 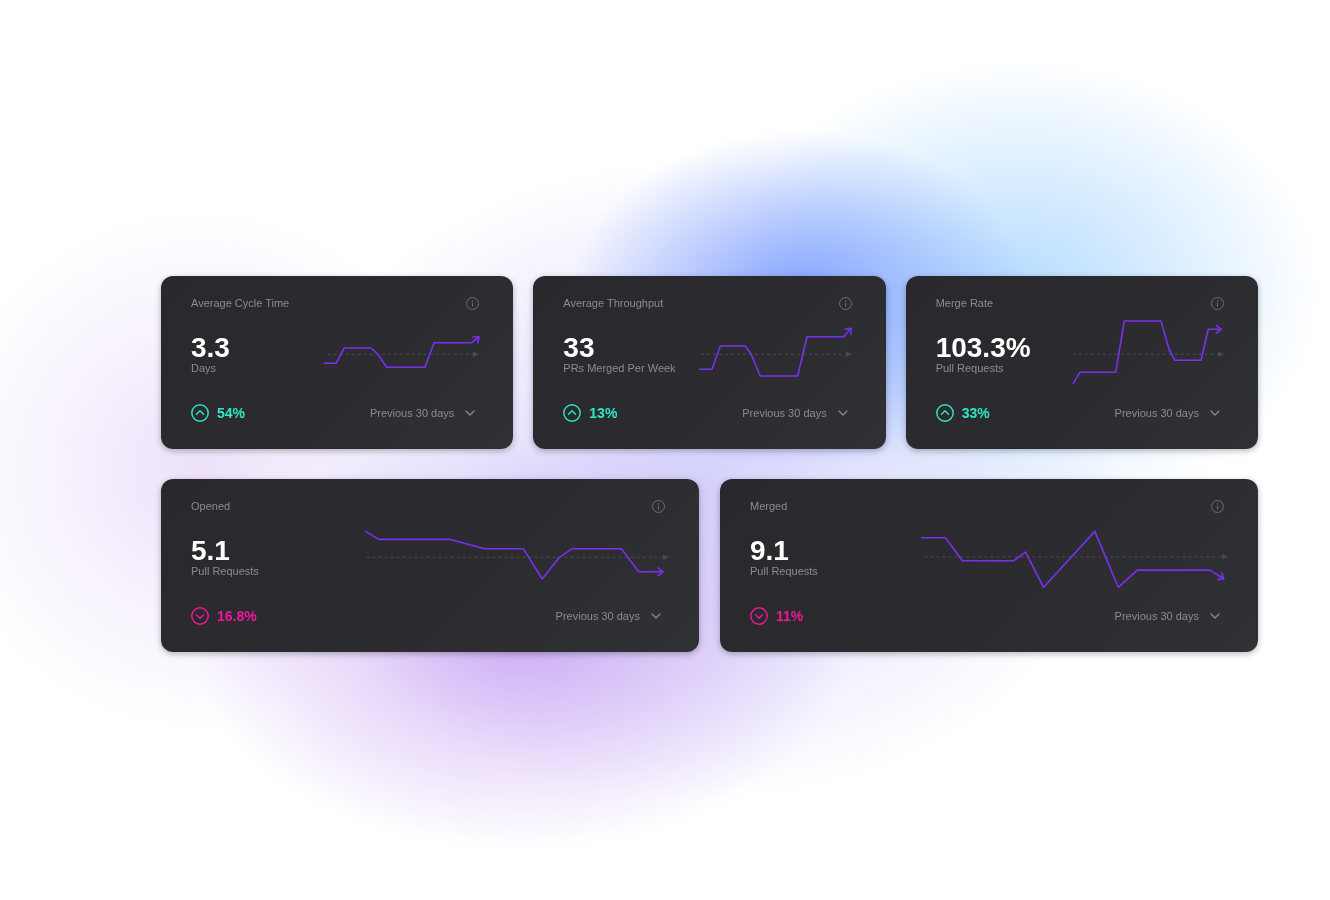 What do you see at coordinates (770, 551) in the screenshot?
I see `metric-value: 9.1` at bounding box center [770, 551].